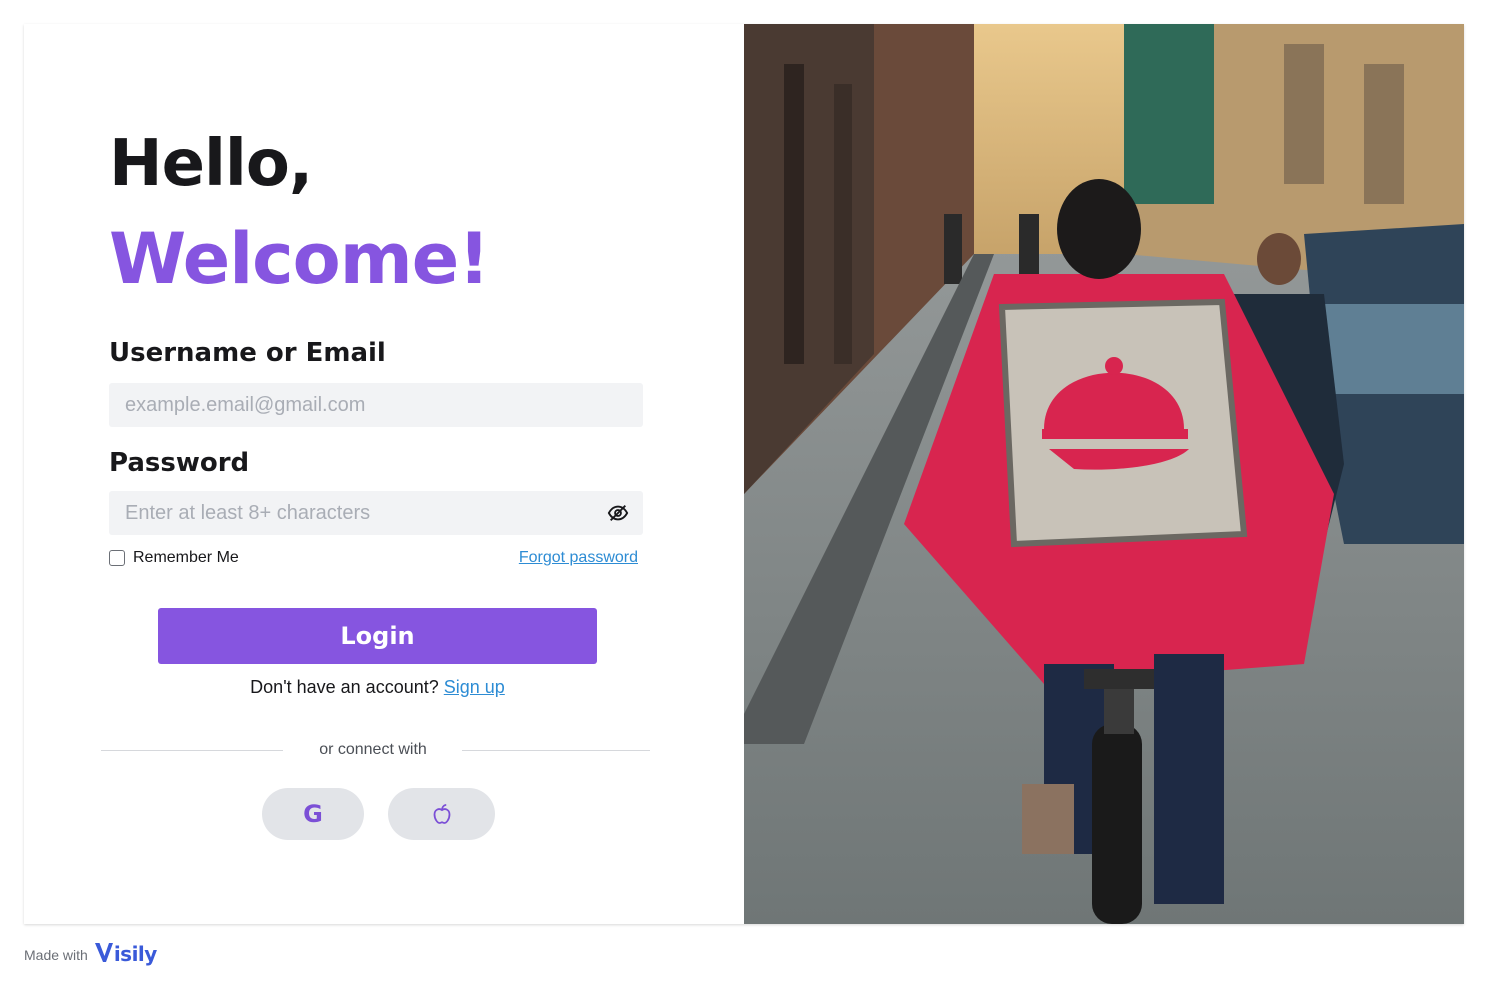 The image size is (1488, 988). What do you see at coordinates (556, 750) in the screenshot?
I see `divider-right` at bounding box center [556, 750].